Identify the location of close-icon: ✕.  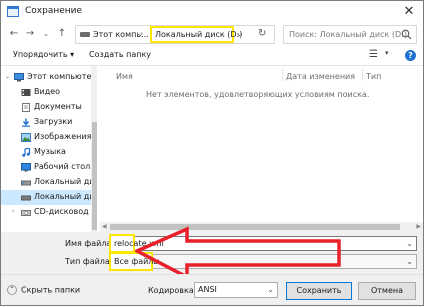
(409, 11).